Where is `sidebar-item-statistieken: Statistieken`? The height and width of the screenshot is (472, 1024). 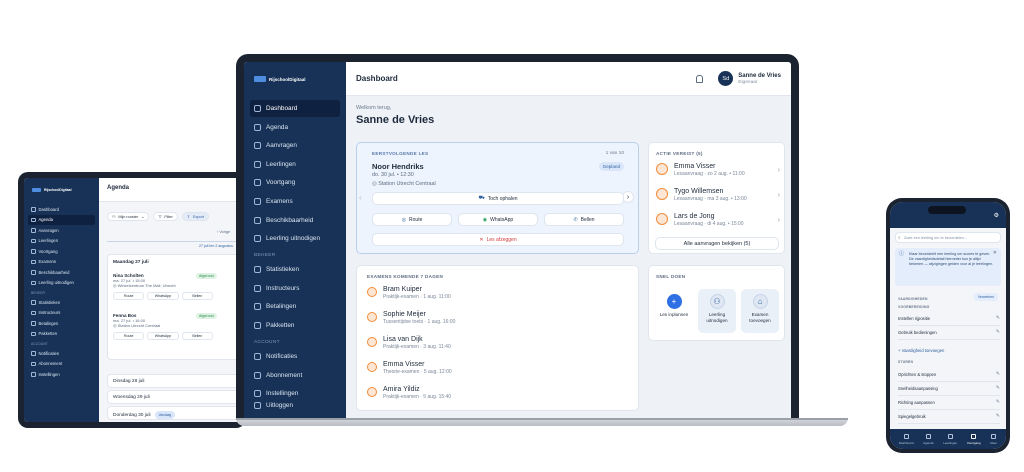 sidebar-item-statistieken: Statistieken is located at coordinates (295, 269).